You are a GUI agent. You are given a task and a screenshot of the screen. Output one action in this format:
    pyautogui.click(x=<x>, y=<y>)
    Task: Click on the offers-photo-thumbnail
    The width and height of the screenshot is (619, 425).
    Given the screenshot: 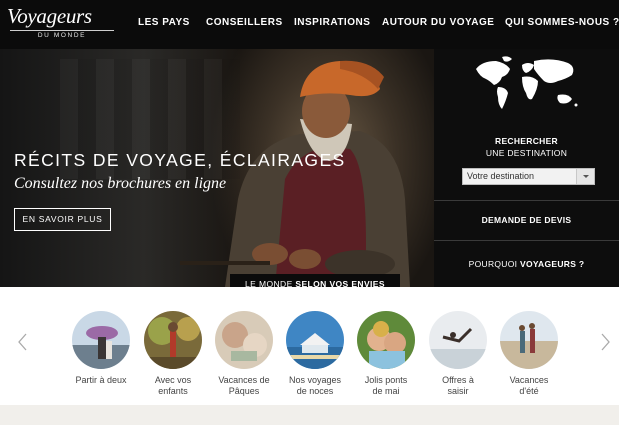 What is the action you would take?
    pyautogui.click(x=458, y=340)
    